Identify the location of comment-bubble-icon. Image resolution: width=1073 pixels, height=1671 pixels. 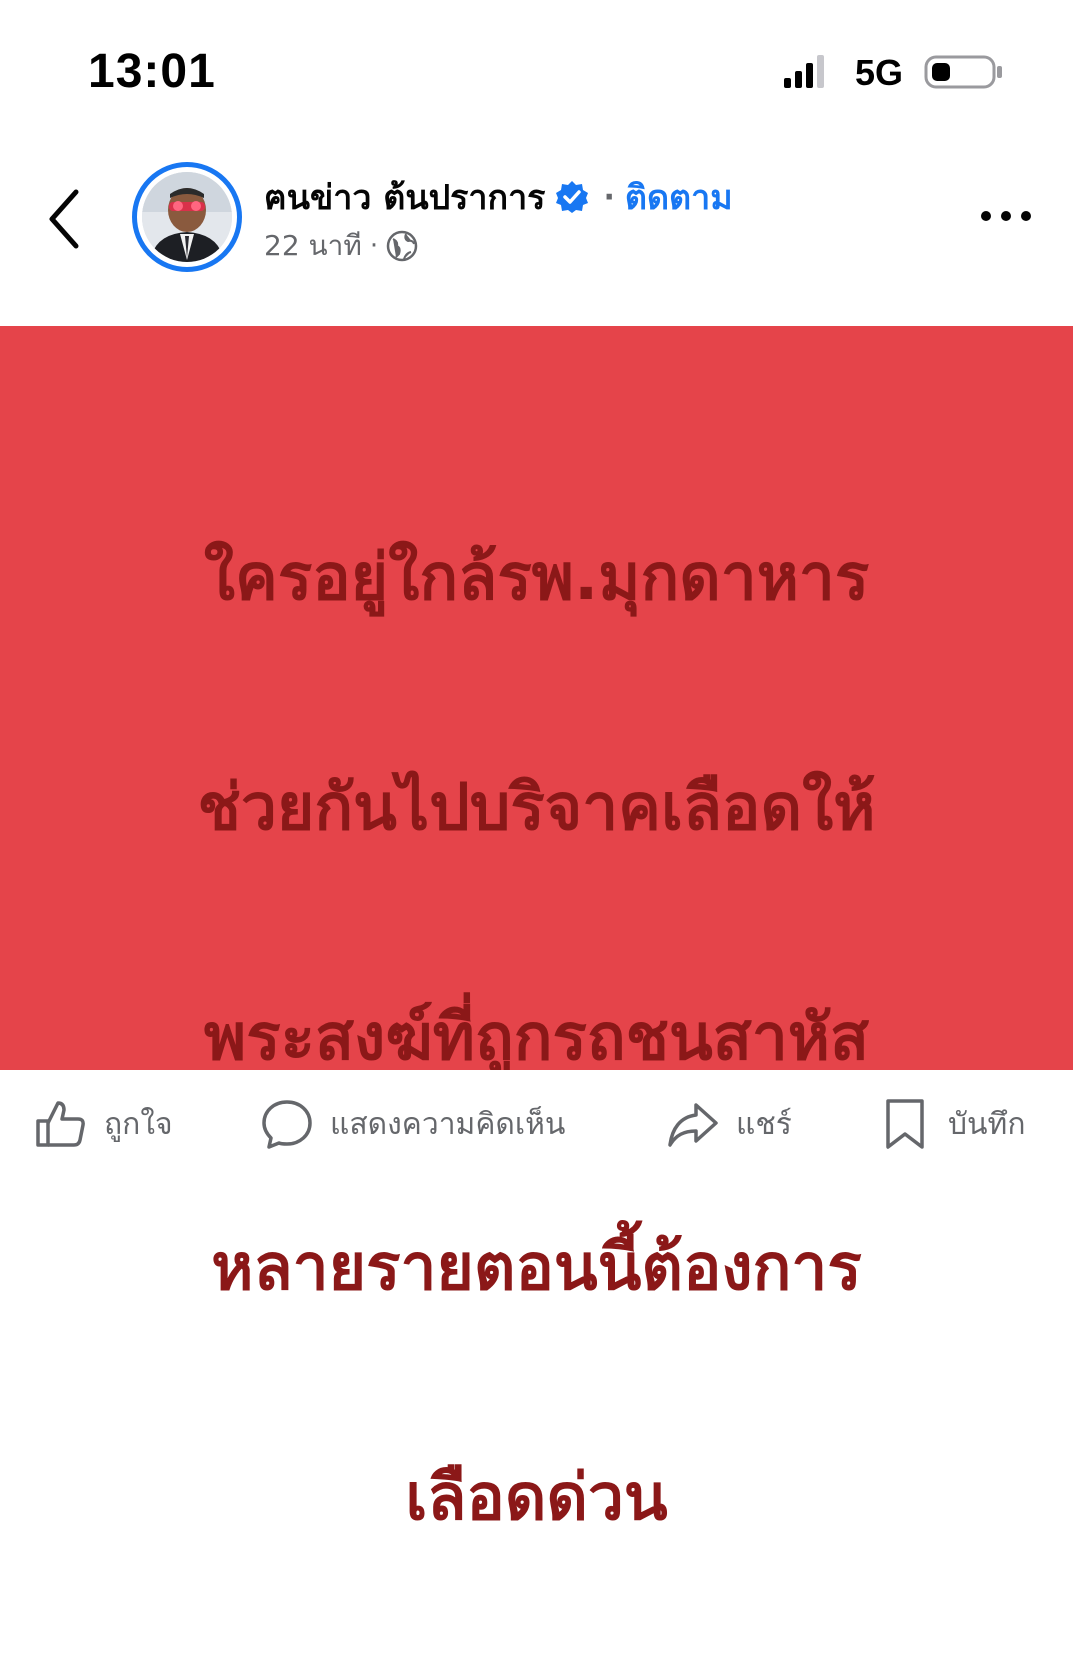
(287, 1124).